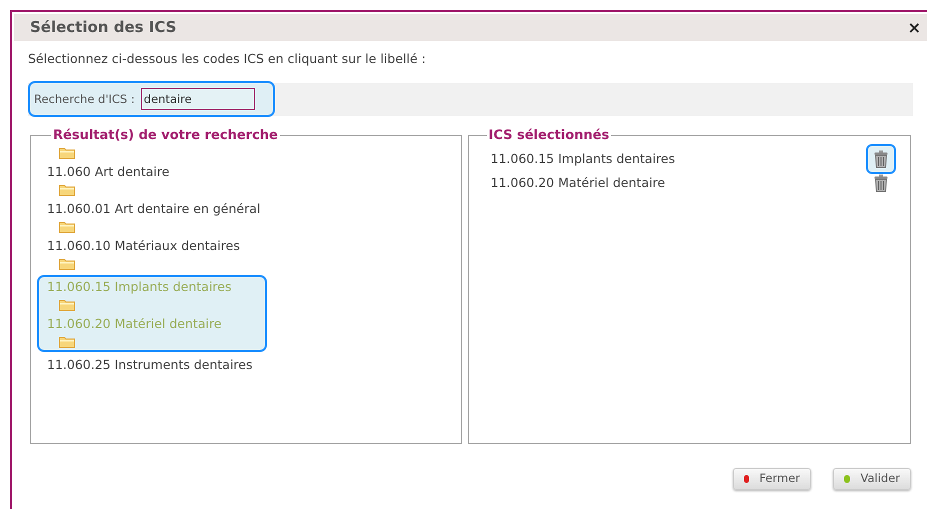  What do you see at coordinates (872, 479) in the screenshot?
I see `dialog-button: Valider` at bounding box center [872, 479].